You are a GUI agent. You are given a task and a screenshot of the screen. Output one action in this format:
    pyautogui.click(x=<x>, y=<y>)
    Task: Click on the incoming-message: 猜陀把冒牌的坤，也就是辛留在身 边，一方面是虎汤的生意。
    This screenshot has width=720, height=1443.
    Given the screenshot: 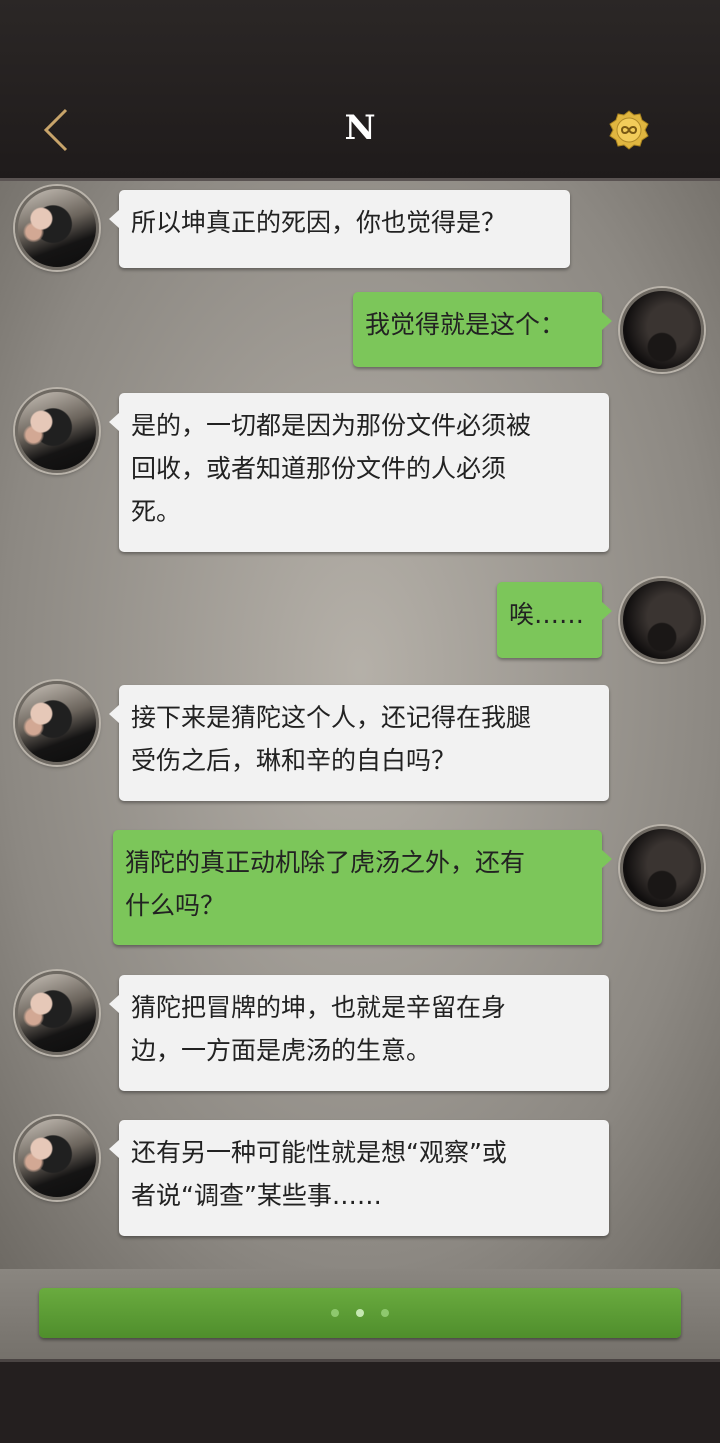 What is the action you would take?
    pyautogui.click(x=359, y=1033)
    